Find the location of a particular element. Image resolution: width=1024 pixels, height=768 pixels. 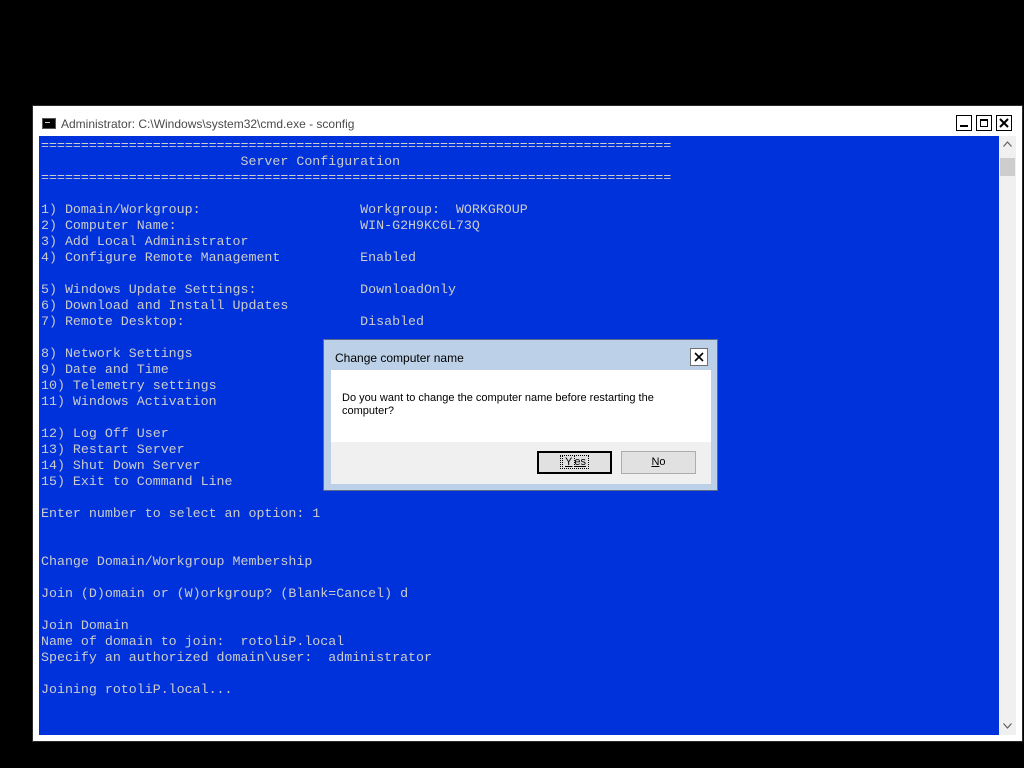

close-button is located at coordinates (1004, 123).